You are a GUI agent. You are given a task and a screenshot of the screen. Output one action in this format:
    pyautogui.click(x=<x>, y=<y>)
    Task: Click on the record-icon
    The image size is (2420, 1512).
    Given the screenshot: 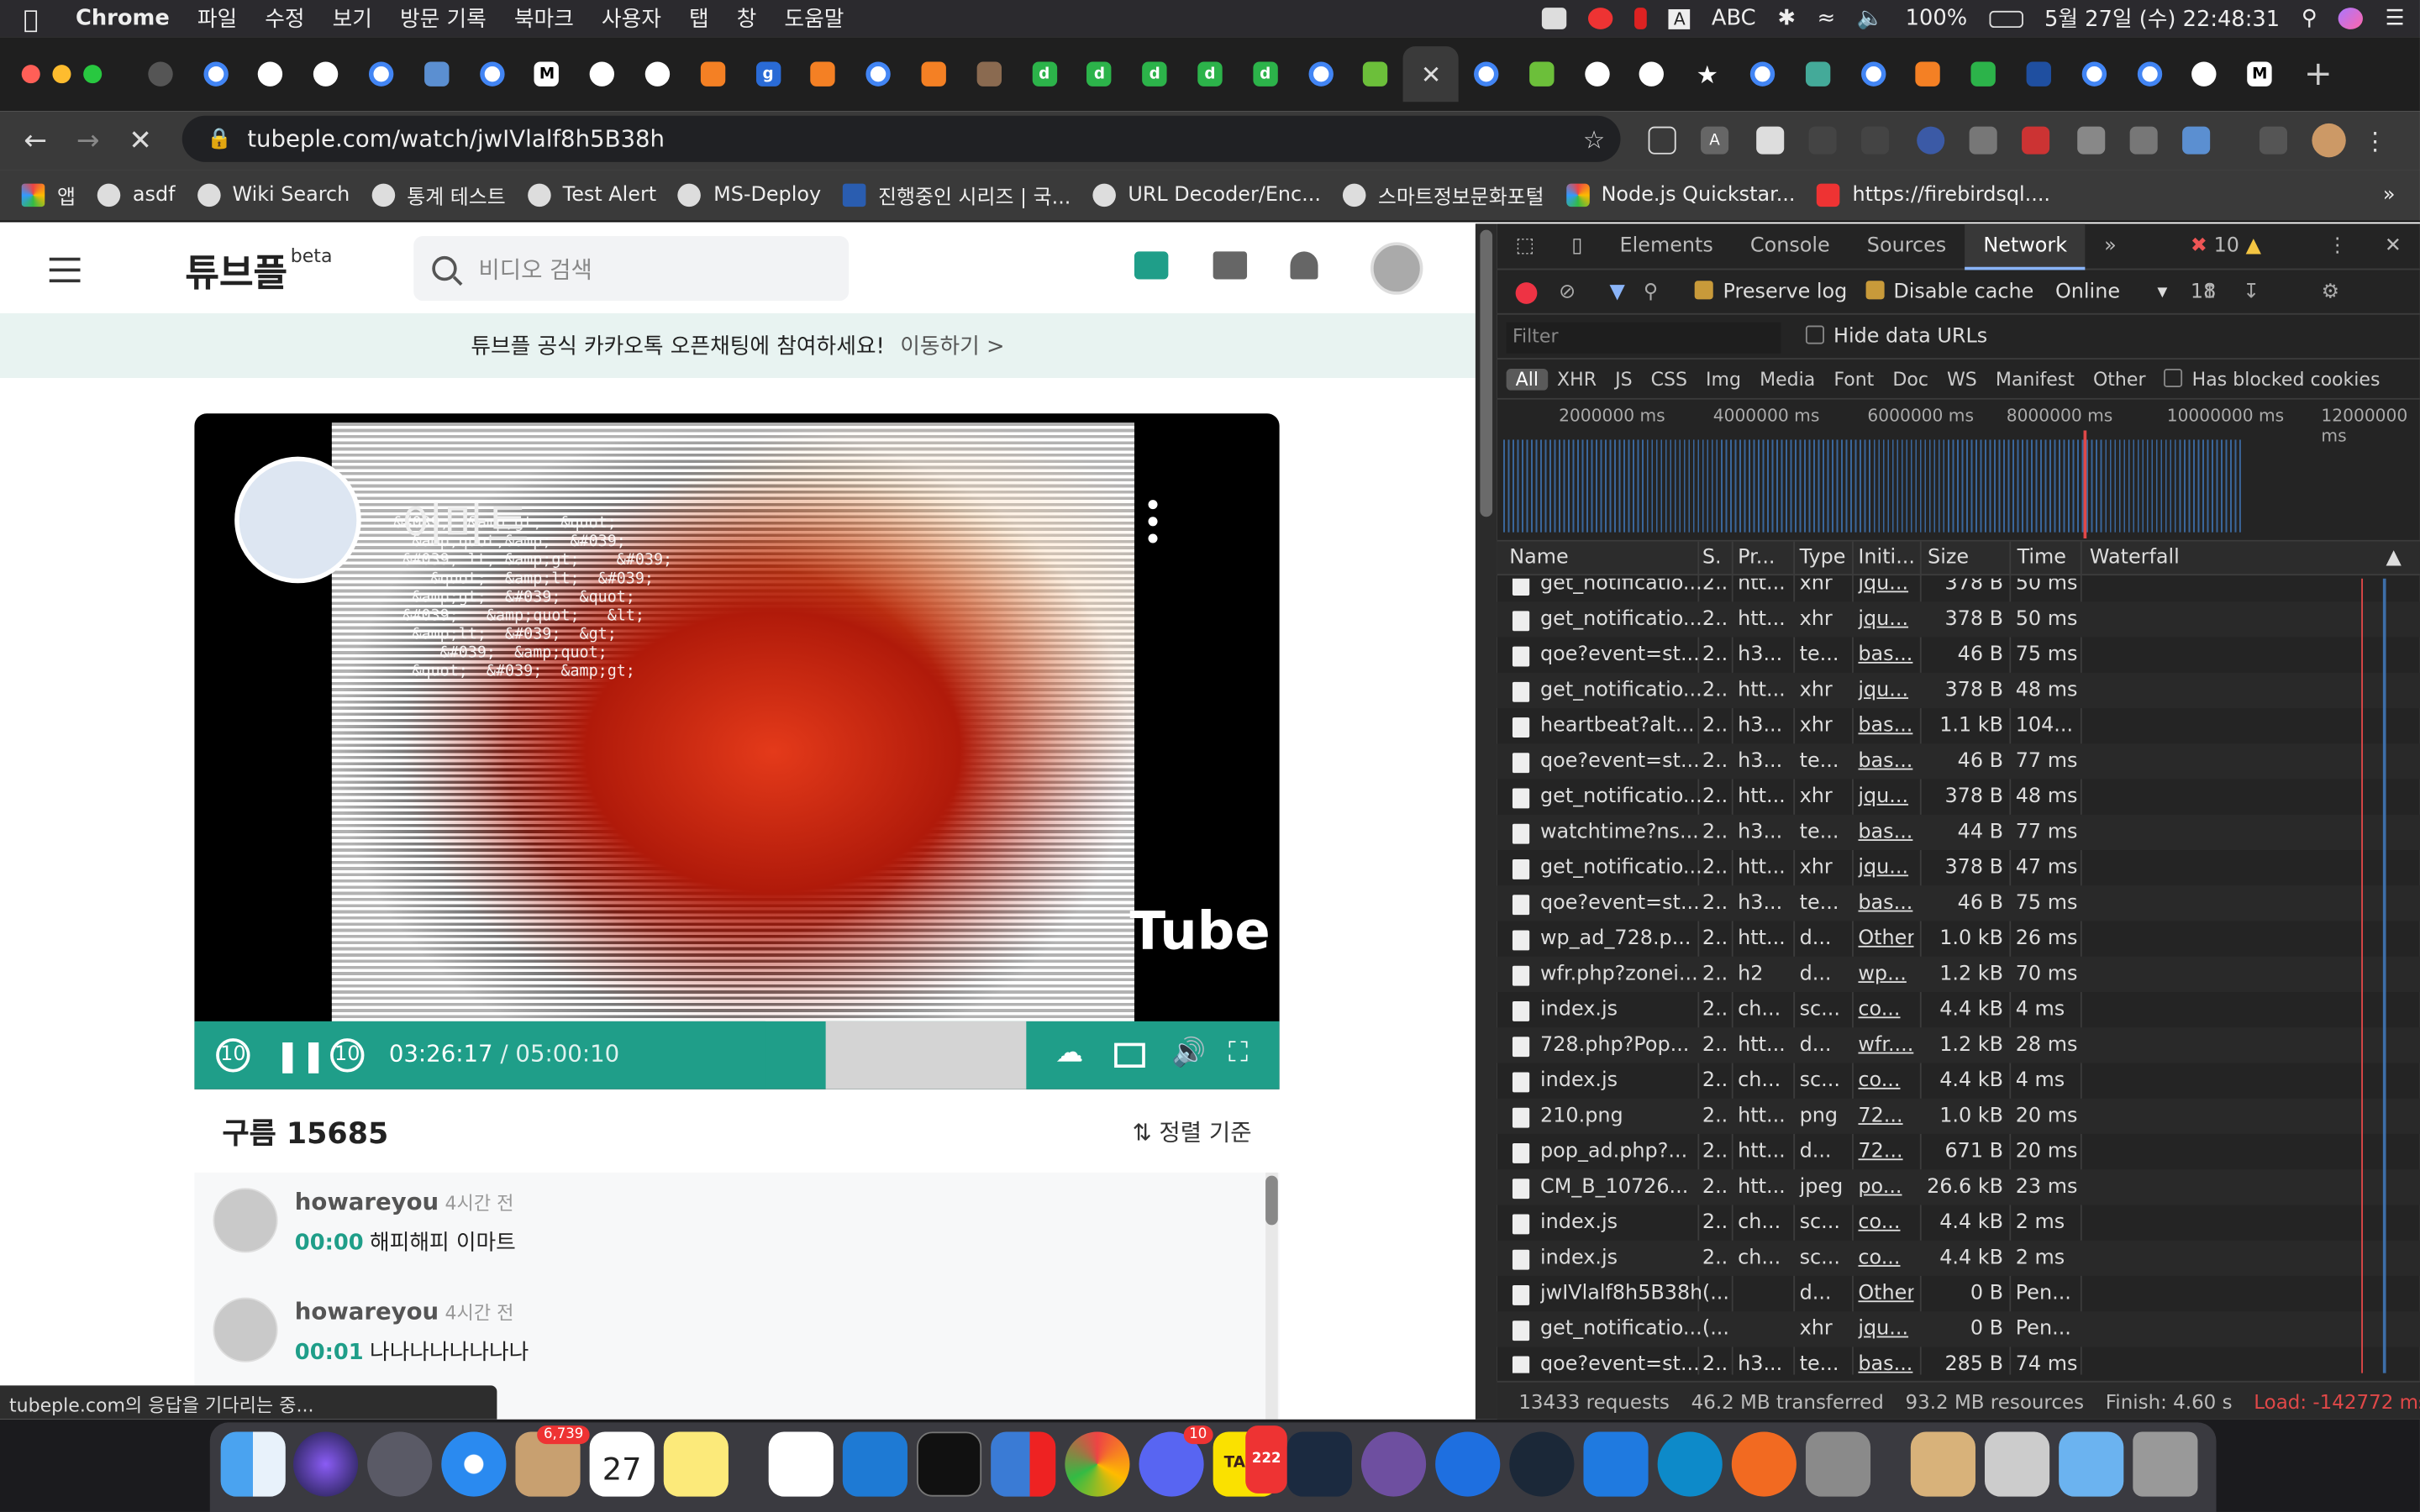 What is the action you would take?
    pyautogui.click(x=1527, y=292)
    